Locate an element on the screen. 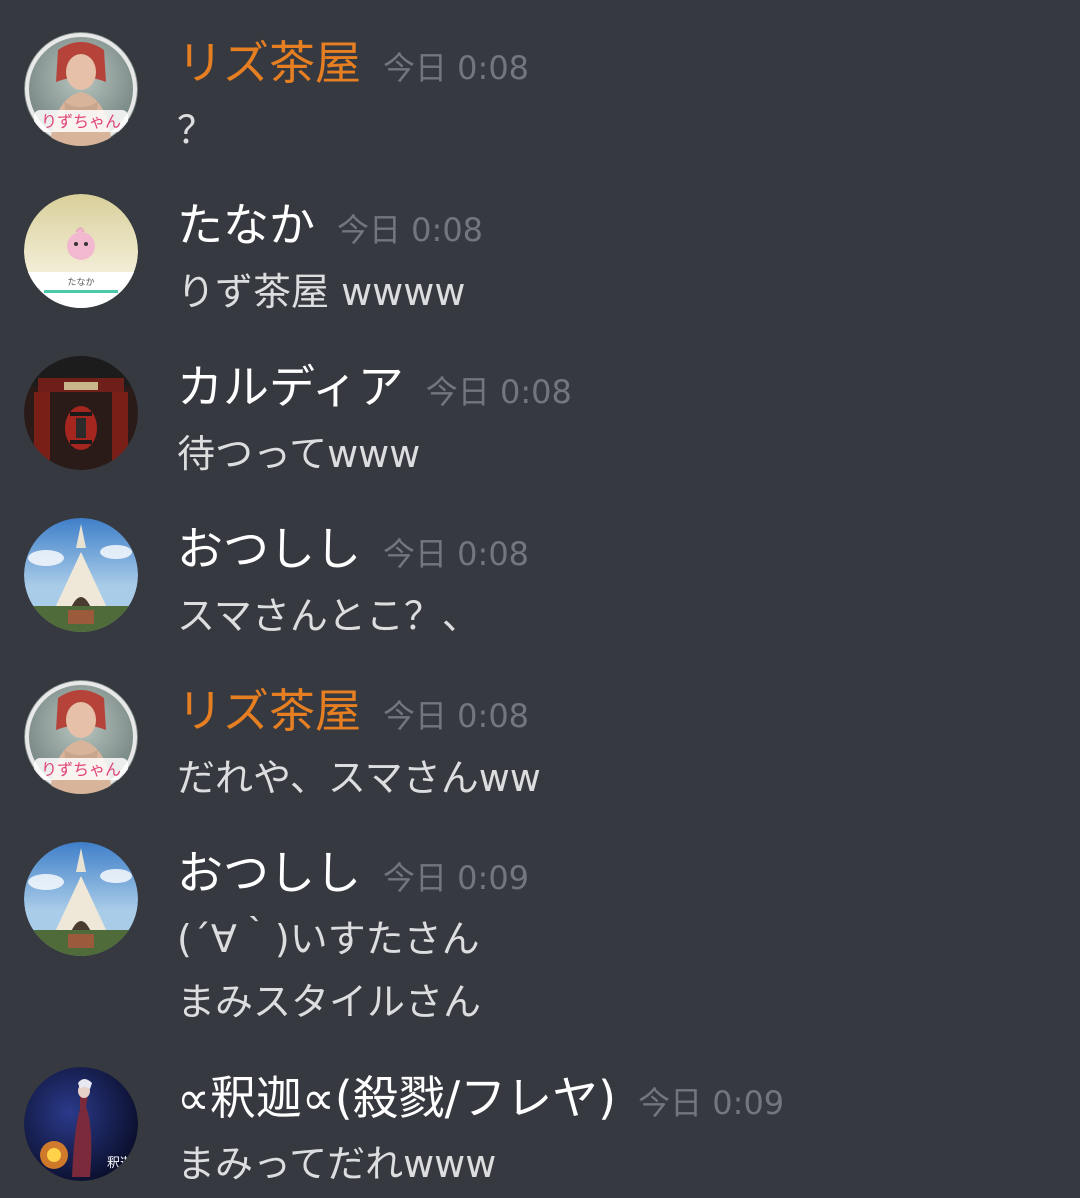  message-text: (´∀｀)いすたさん is located at coordinates (328, 939).